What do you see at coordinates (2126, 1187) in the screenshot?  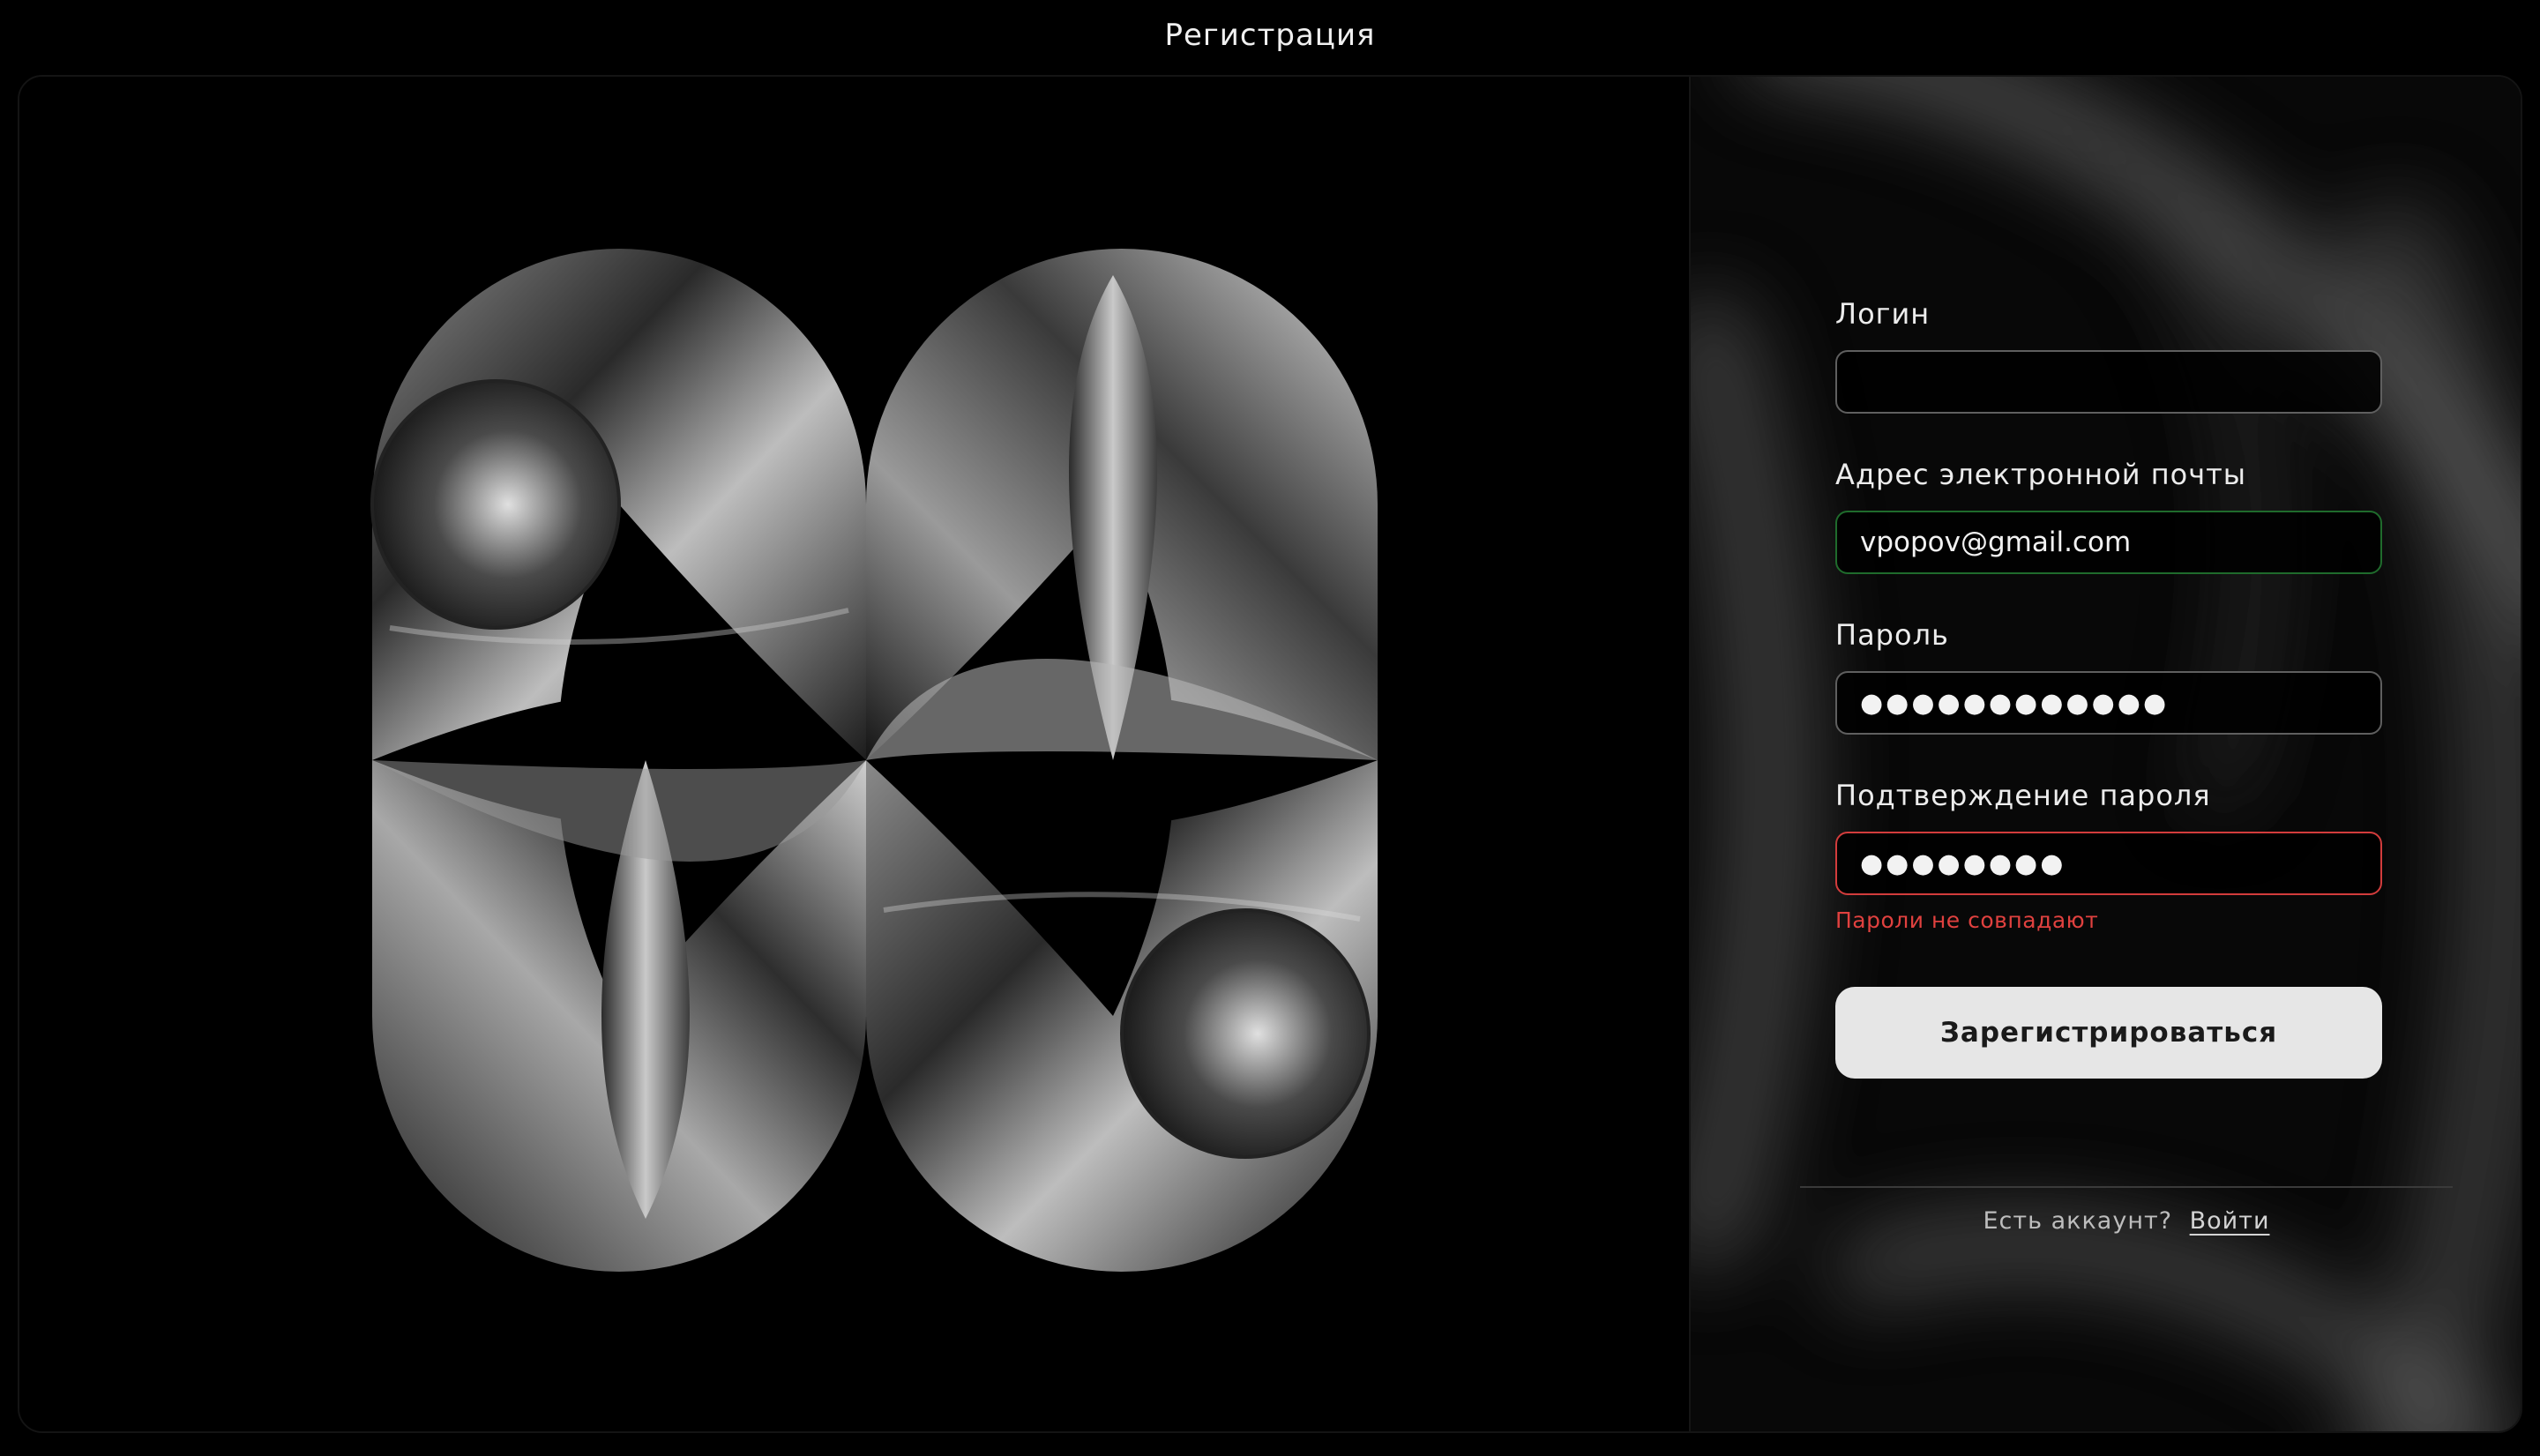 I see `divider` at bounding box center [2126, 1187].